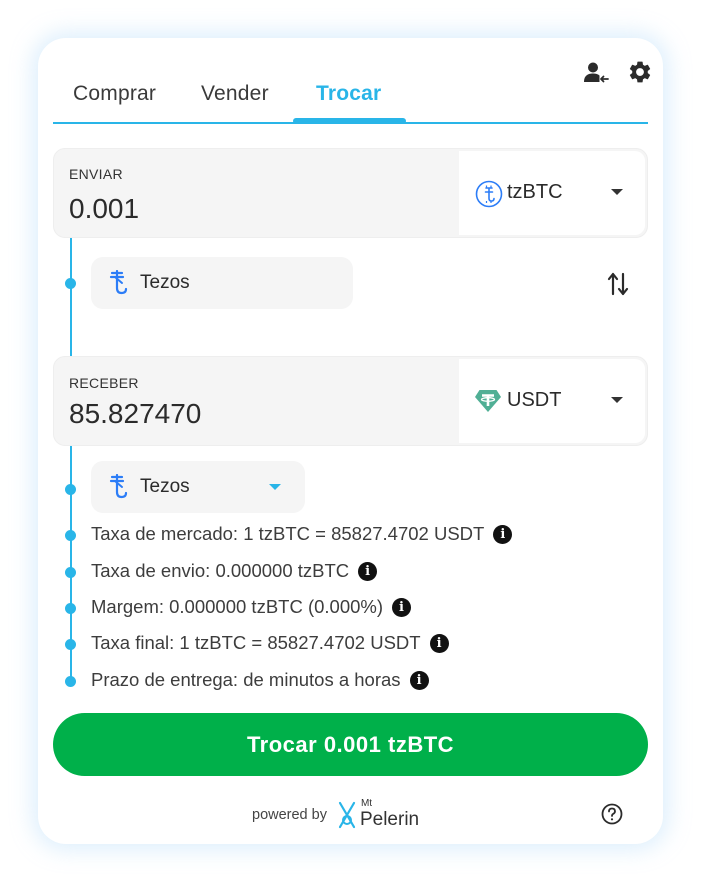 The height and width of the screenshot is (883, 701). What do you see at coordinates (348, 94) in the screenshot?
I see `tab-trocar: Trocar` at bounding box center [348, 94].